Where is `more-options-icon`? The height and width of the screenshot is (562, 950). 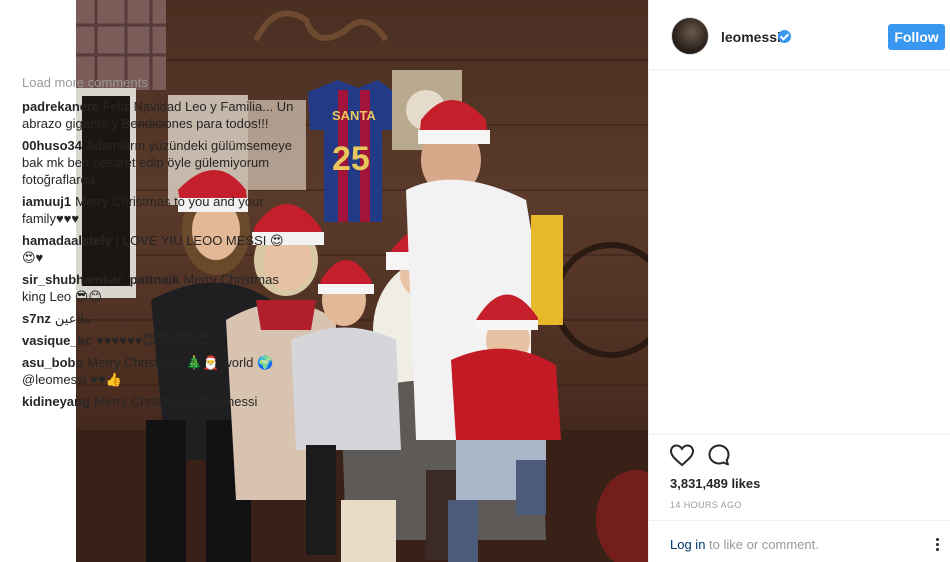
more-options-icon is located at coordinates (937, 545).